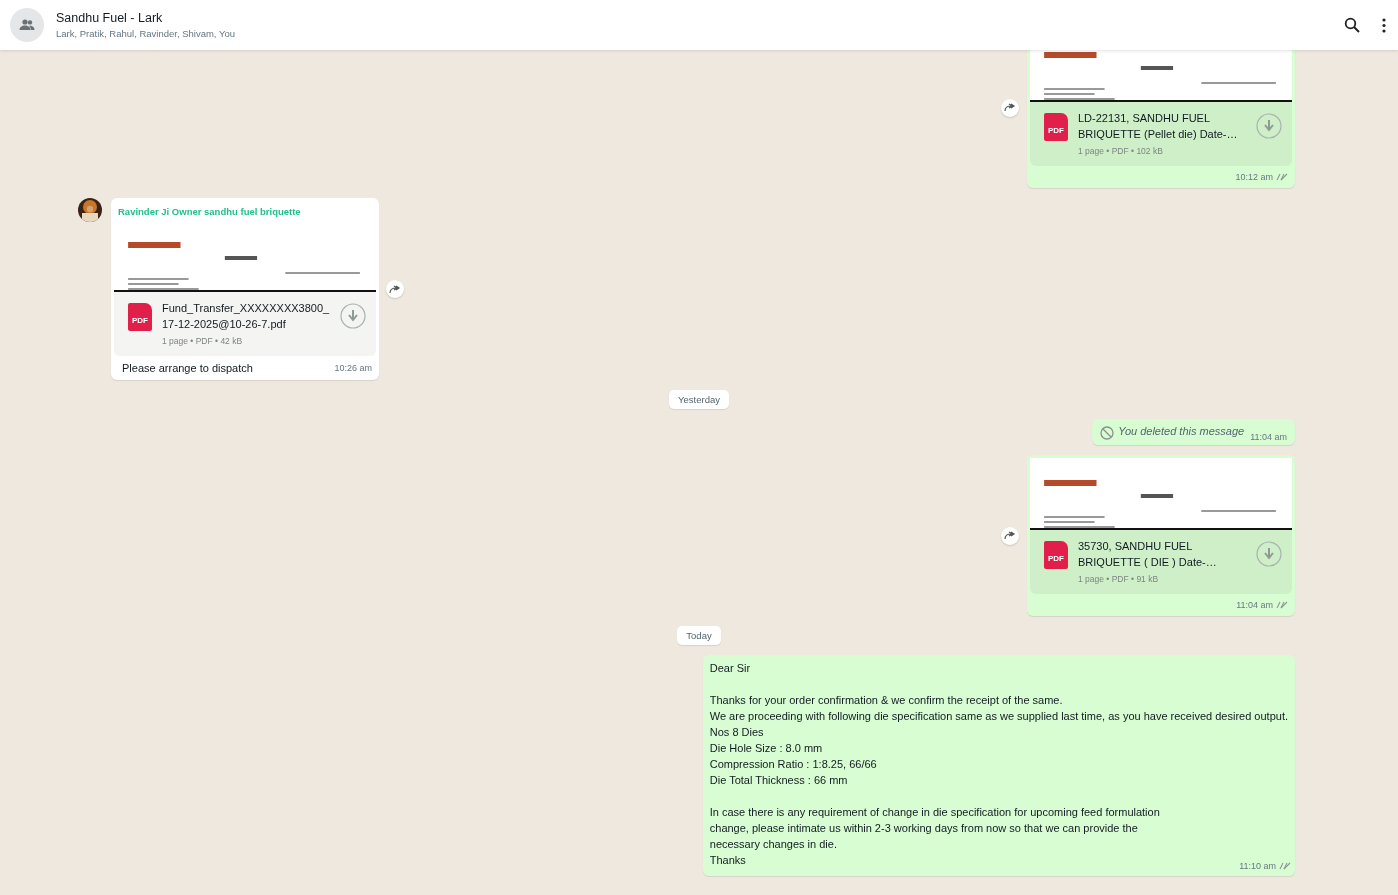 This screenshot has width=1398, height=895. I want to click on search-icon, so click(1352, 25).